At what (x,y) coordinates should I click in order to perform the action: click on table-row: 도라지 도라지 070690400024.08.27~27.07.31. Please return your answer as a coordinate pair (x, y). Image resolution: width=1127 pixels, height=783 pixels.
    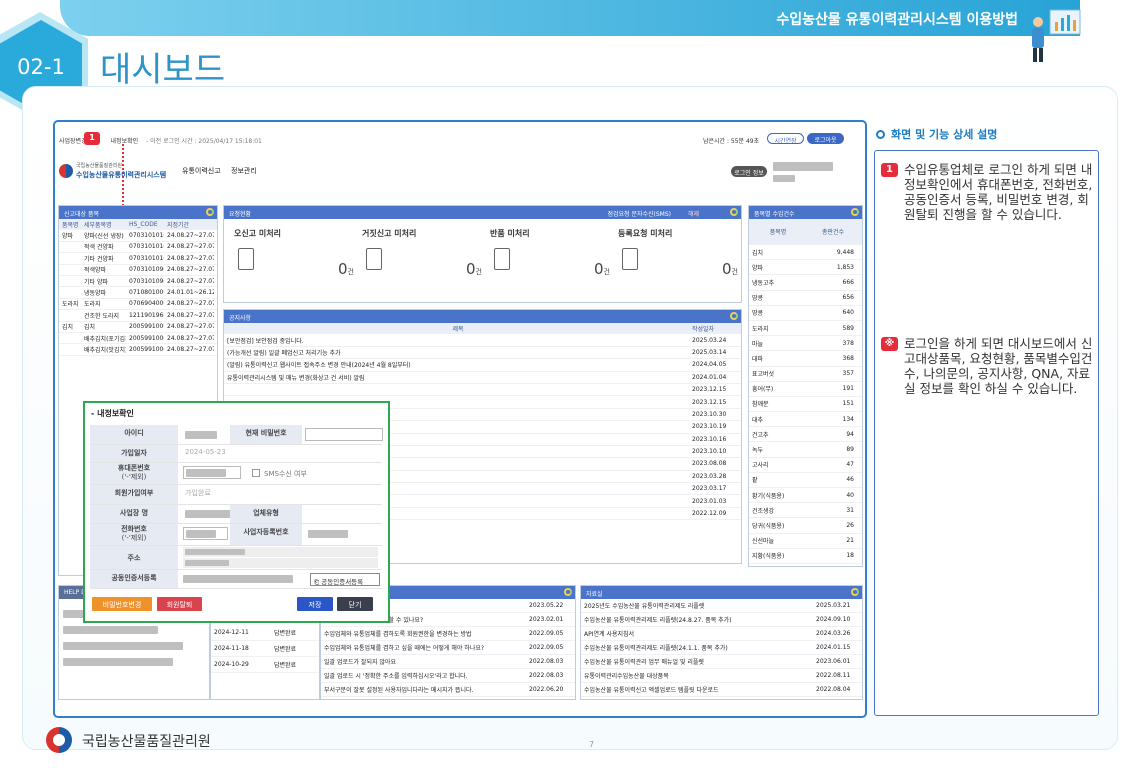
    Looking at the image, I should click on (138, 305).